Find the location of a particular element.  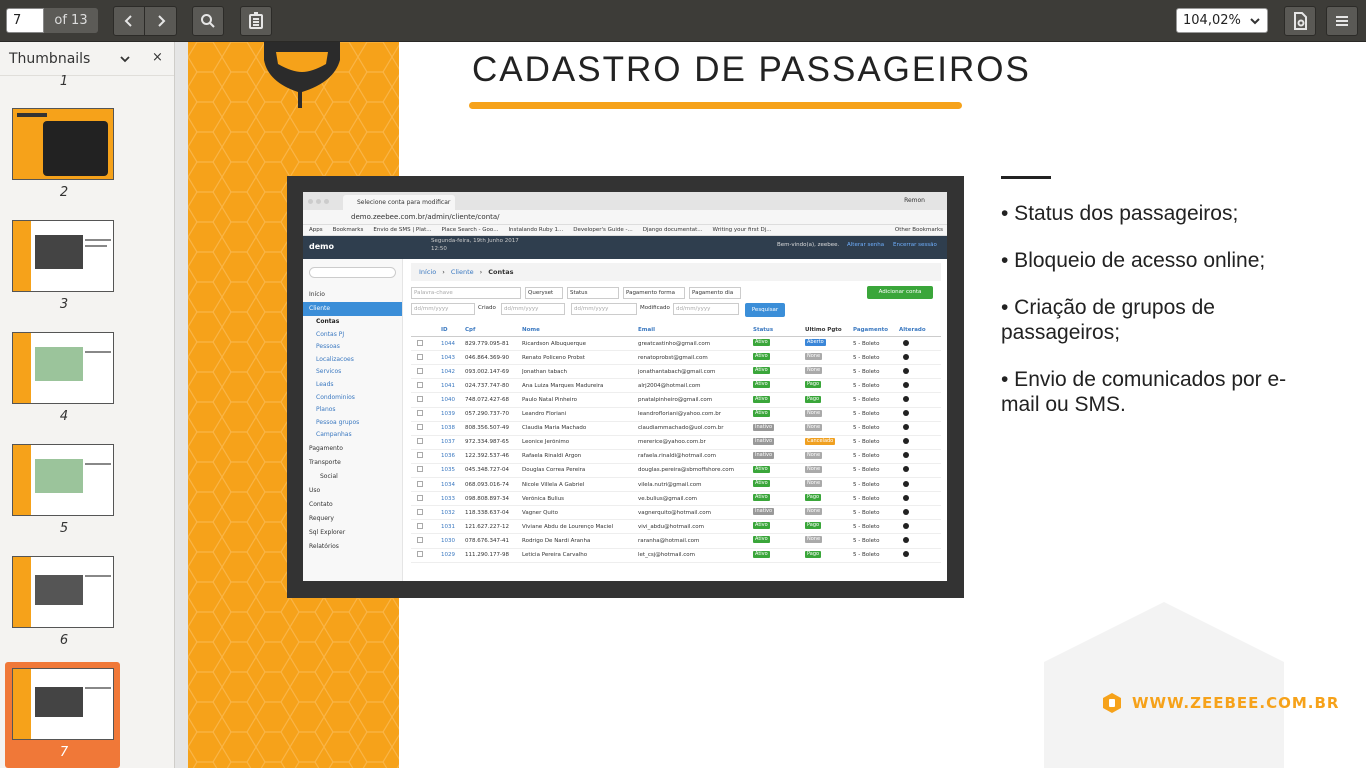

cell-id: 1041 is located at coordinates (453, 386).